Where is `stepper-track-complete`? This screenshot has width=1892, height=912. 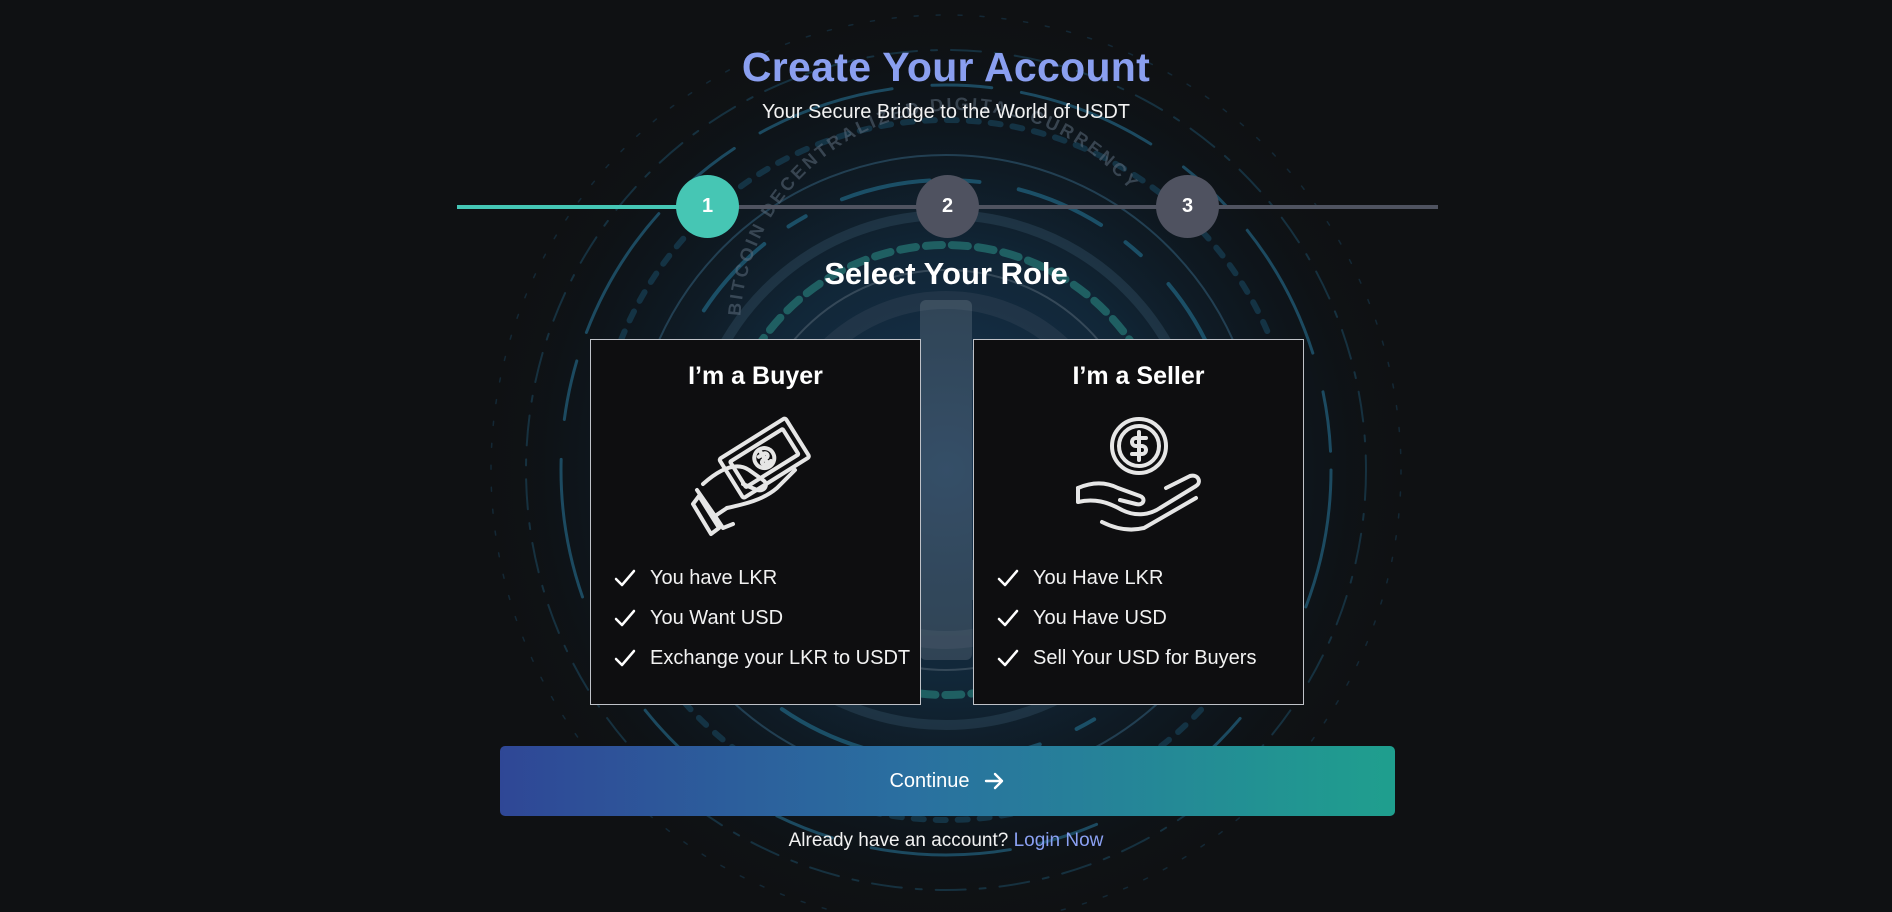
stepper-track-complete is located at coordinates (567, 207).